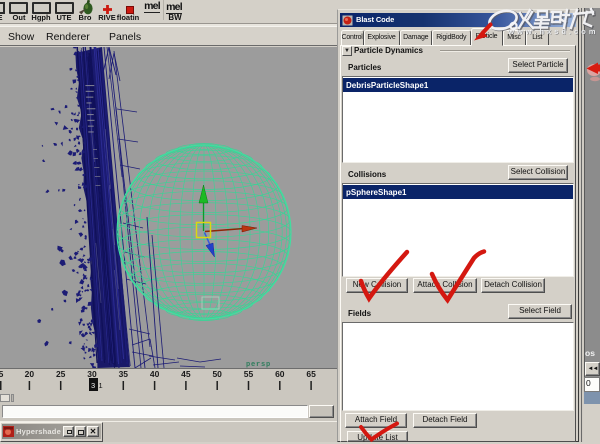 Image resolution: width=600 pixels, height=444 pixels. Describe the element at coordinates (280, 374) in the screenshot. I see `svg-text: 60` at that location.